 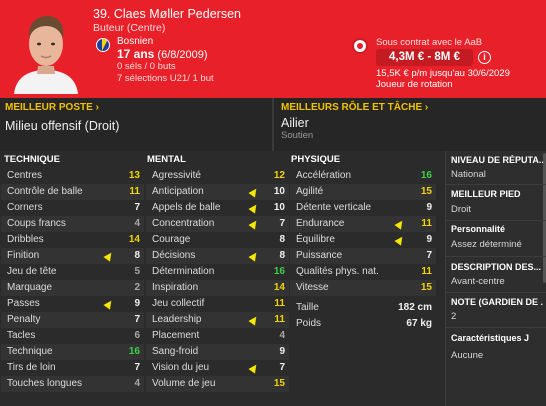 What do you see at coordinates (468, 174) in the screenshot?
I see `reputation-value: National` at bounding box center [468, 174].